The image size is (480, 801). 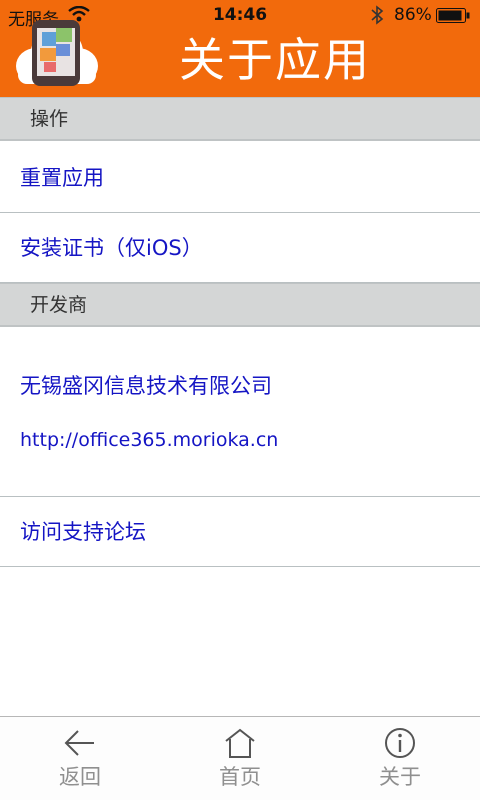 I want to click on info-icon, so click(x=400, y=743).